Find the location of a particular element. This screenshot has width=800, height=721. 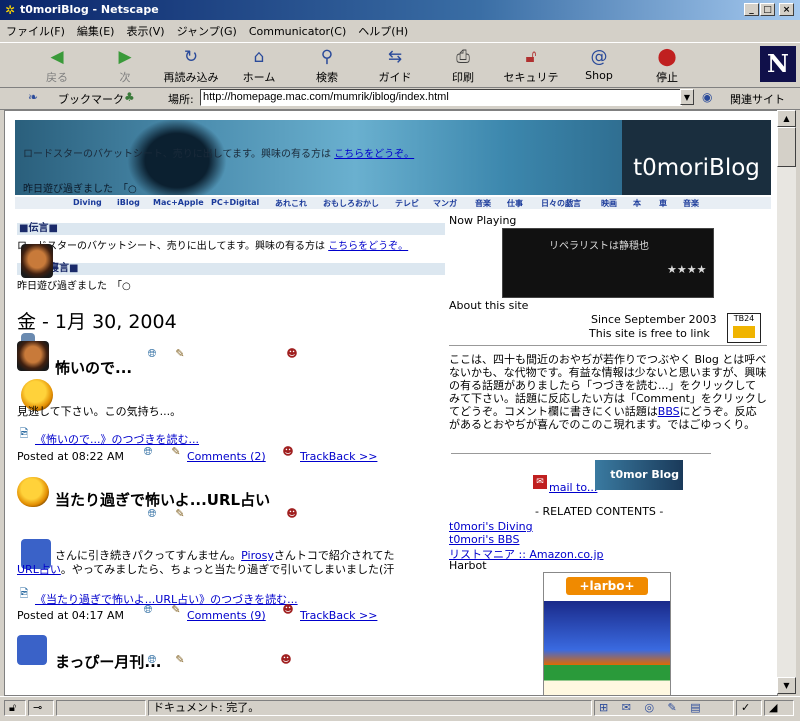

post1-trackback-link: TrackBack >> is located at coordinates (338, 456).